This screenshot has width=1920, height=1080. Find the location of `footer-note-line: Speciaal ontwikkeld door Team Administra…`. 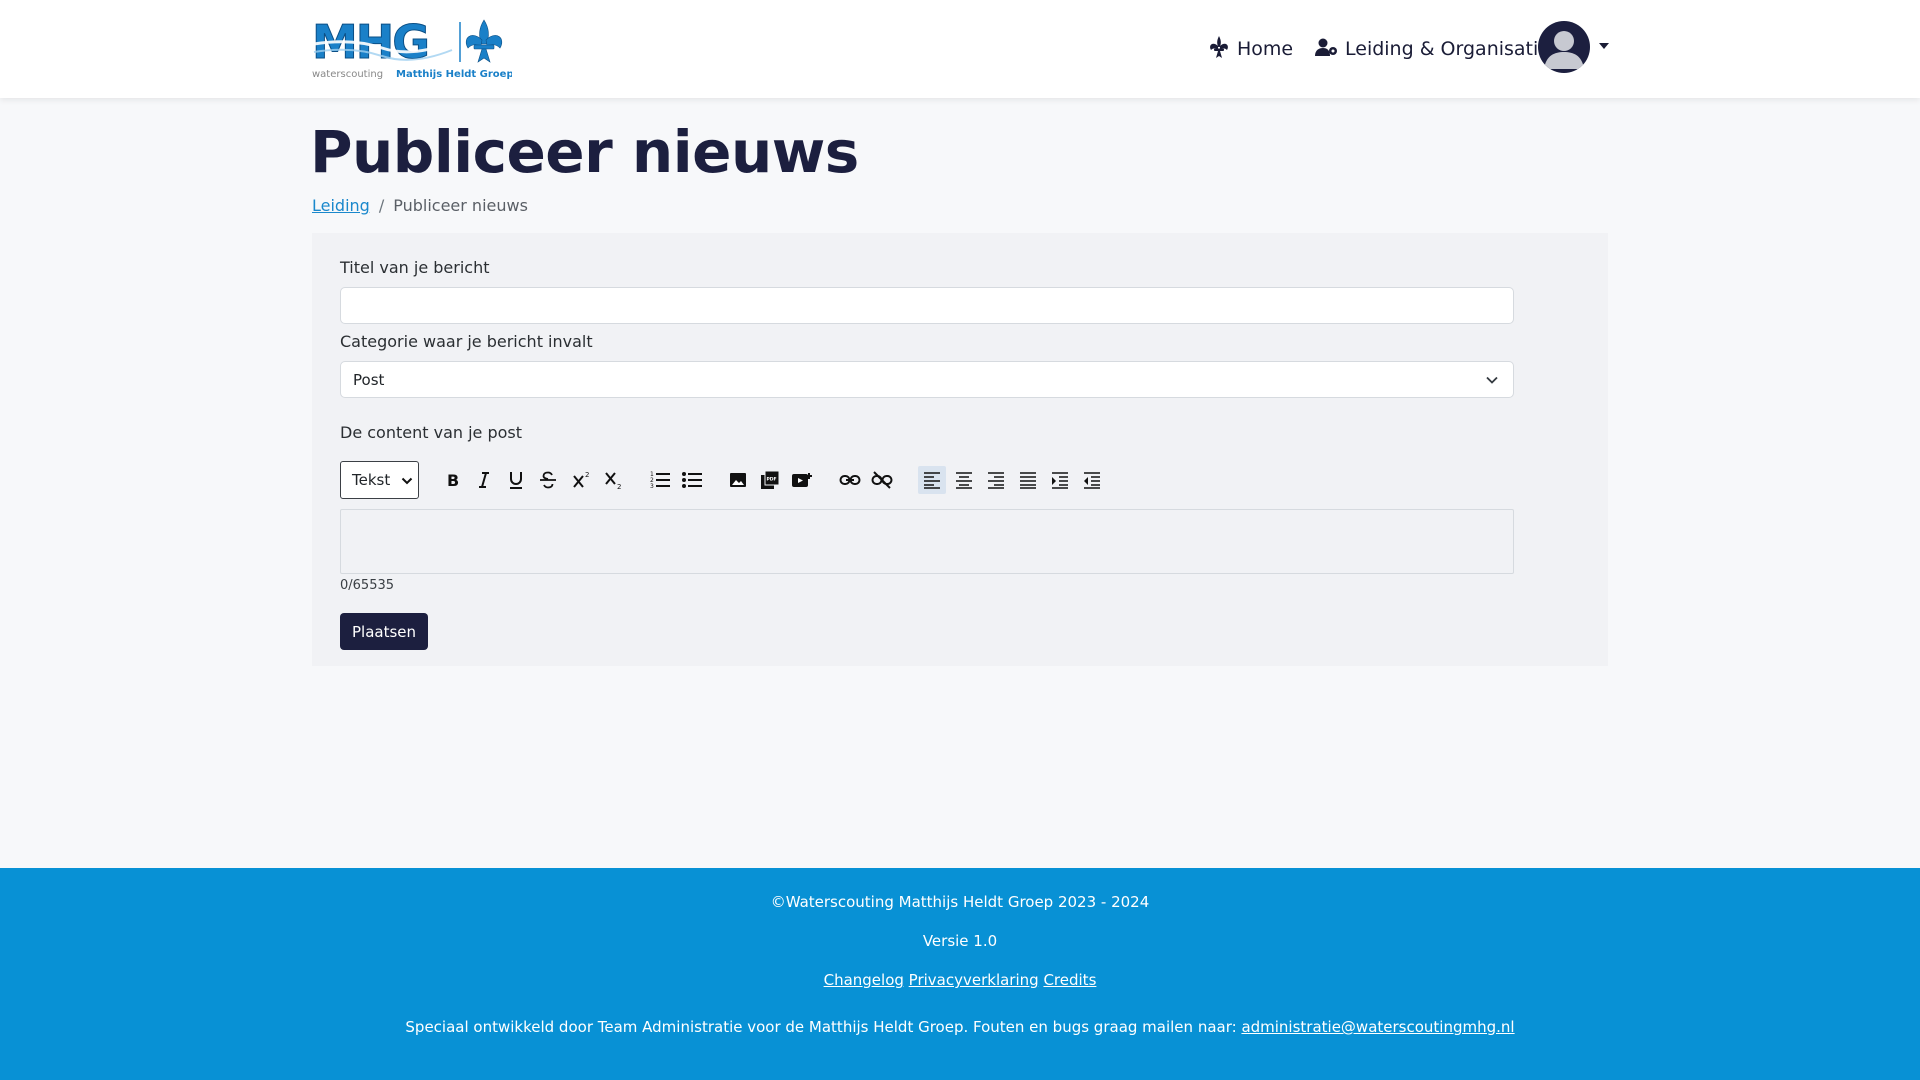

footer-note-line: Speciaal ontwikkeld door Team Administra… is located at coordinates (960, 1027).